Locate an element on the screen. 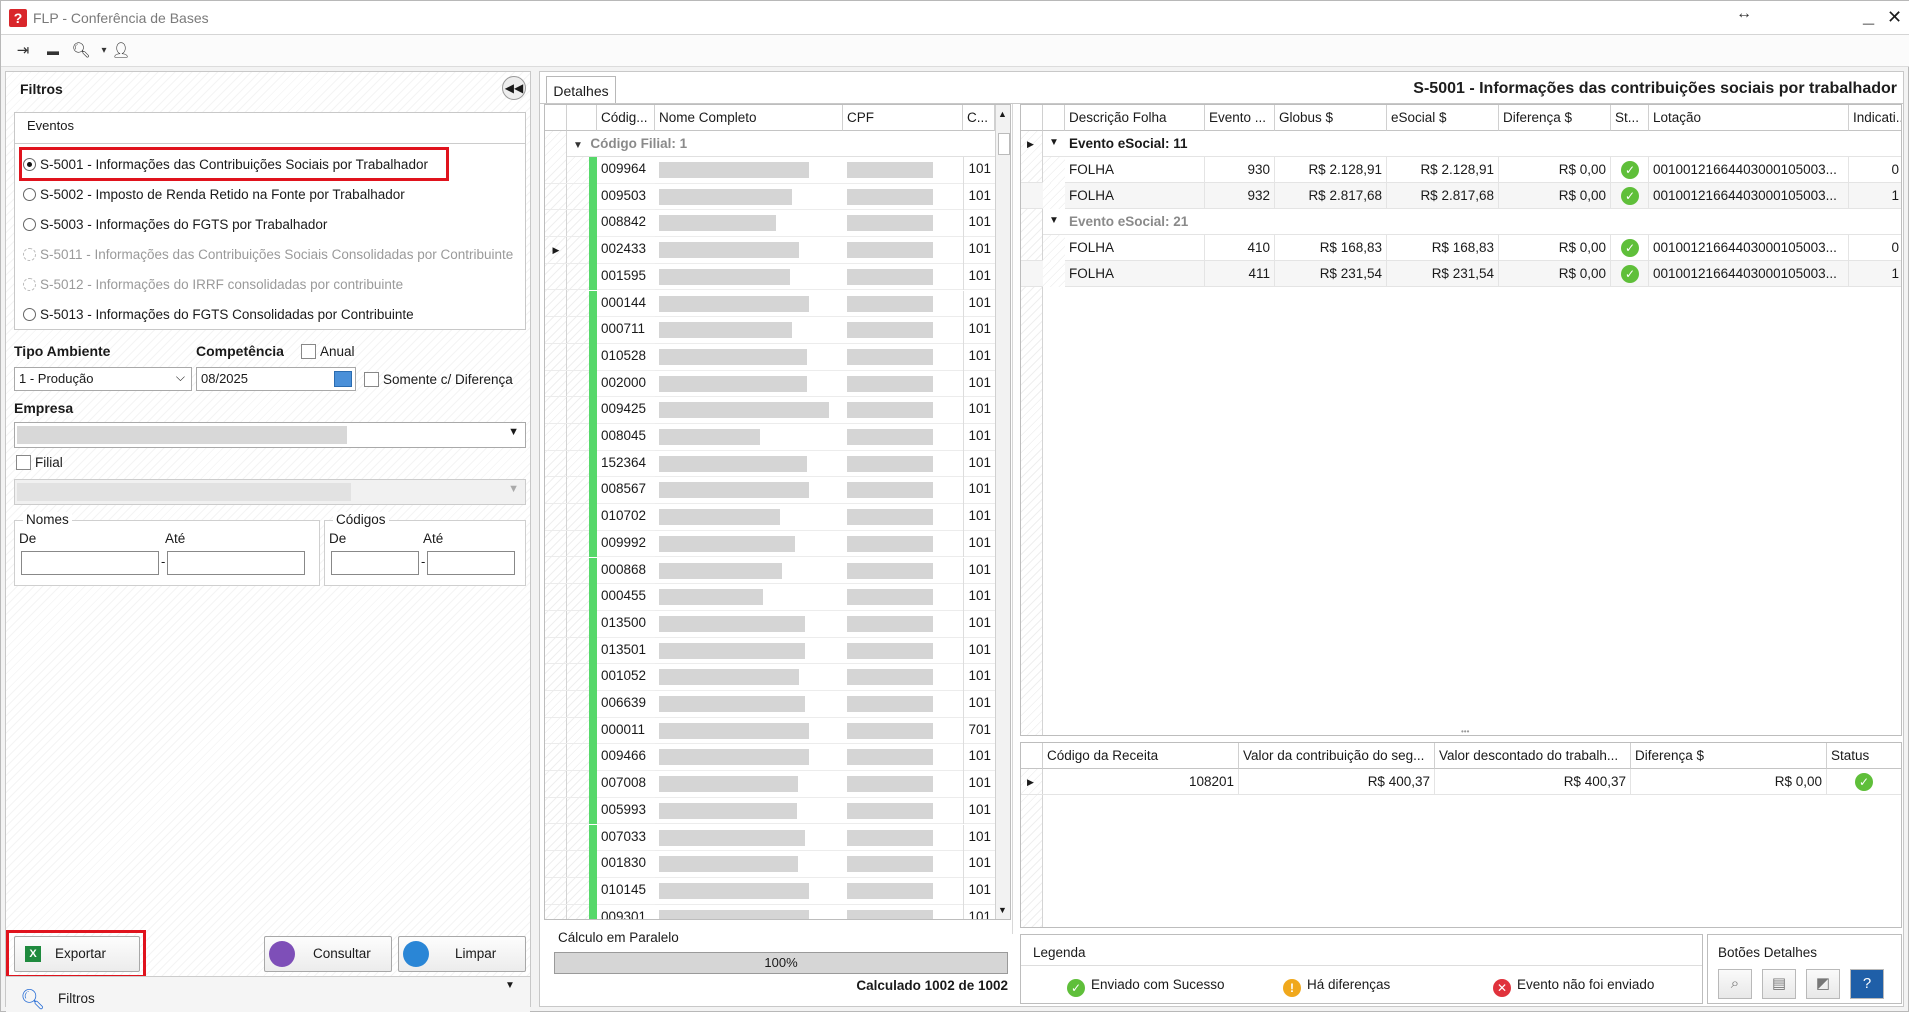  codigos-de-input is located at coordinates (375, 563).